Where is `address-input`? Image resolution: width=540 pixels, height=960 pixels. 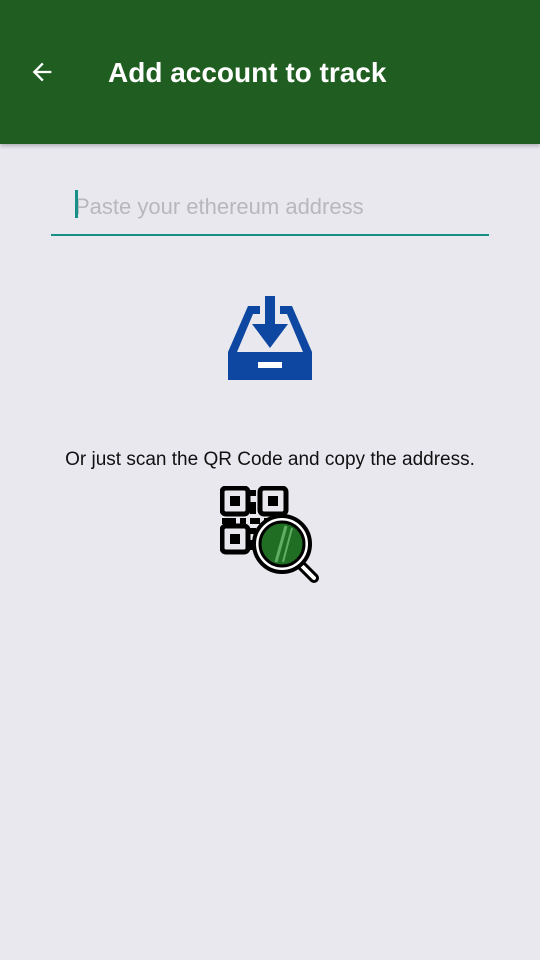 address-input is located at coordinates (270, 208).